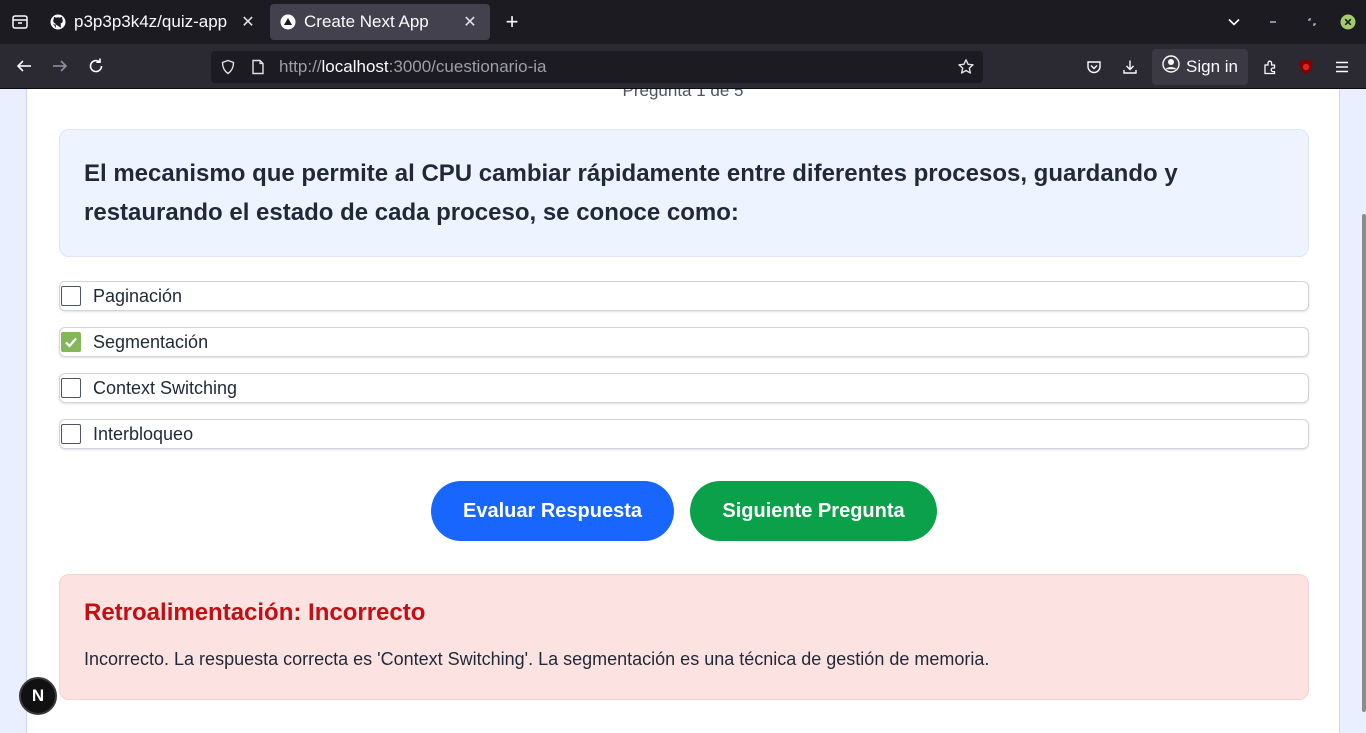  Describe the element at coordinates (138, 295) in the screenshot. I see `option-label: Paginación` at that location.